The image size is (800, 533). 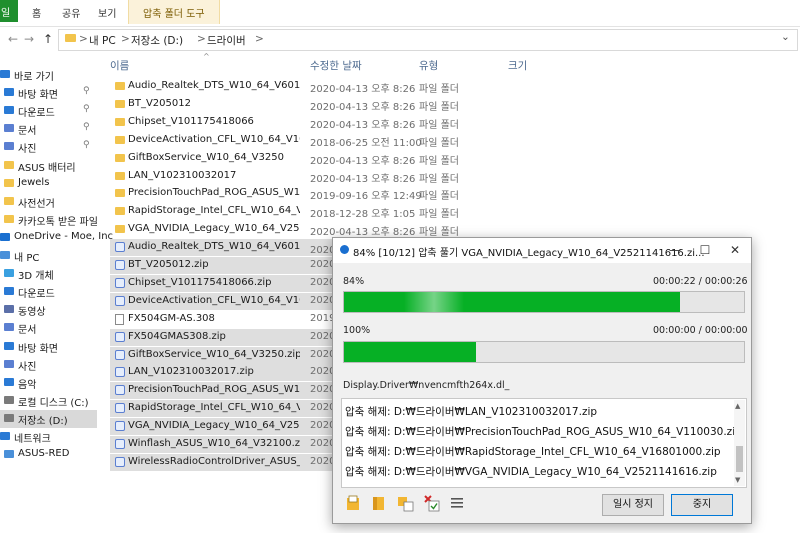 I want to click on sort-caret-icon: ^, so click(x=206, y=56).